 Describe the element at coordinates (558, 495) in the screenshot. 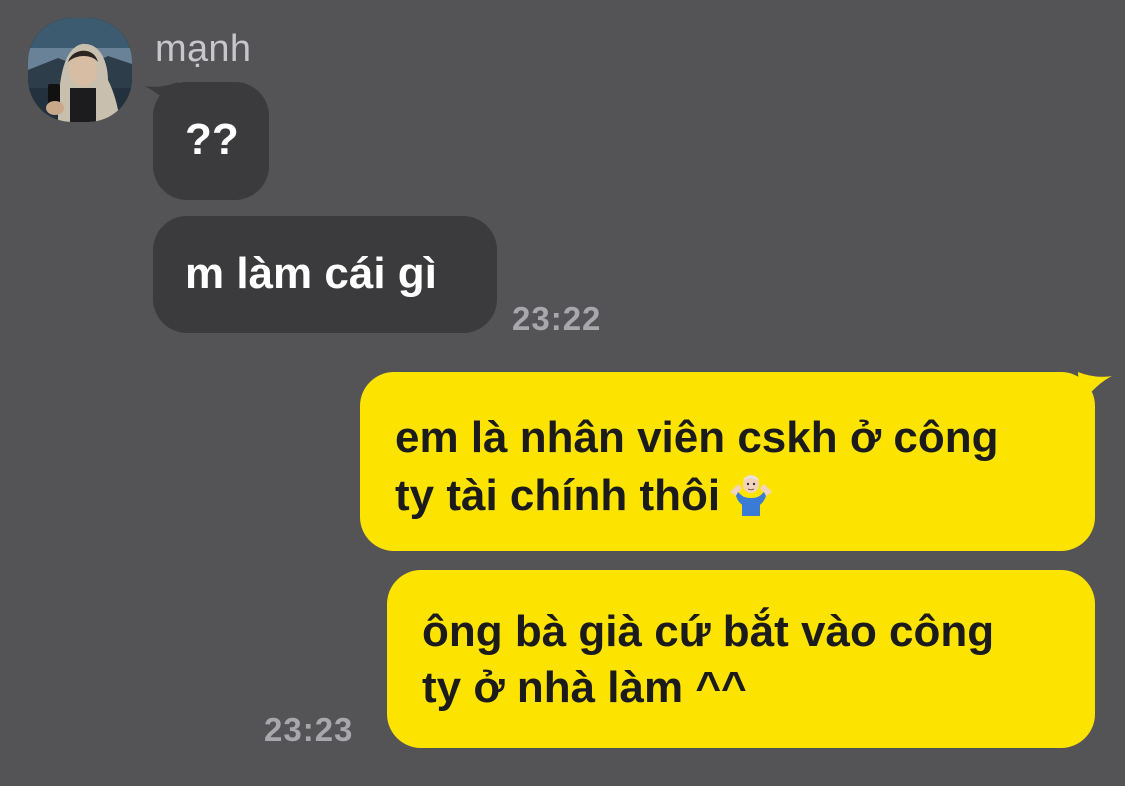

I see `message-line: ty tài chính thôi` at that location.